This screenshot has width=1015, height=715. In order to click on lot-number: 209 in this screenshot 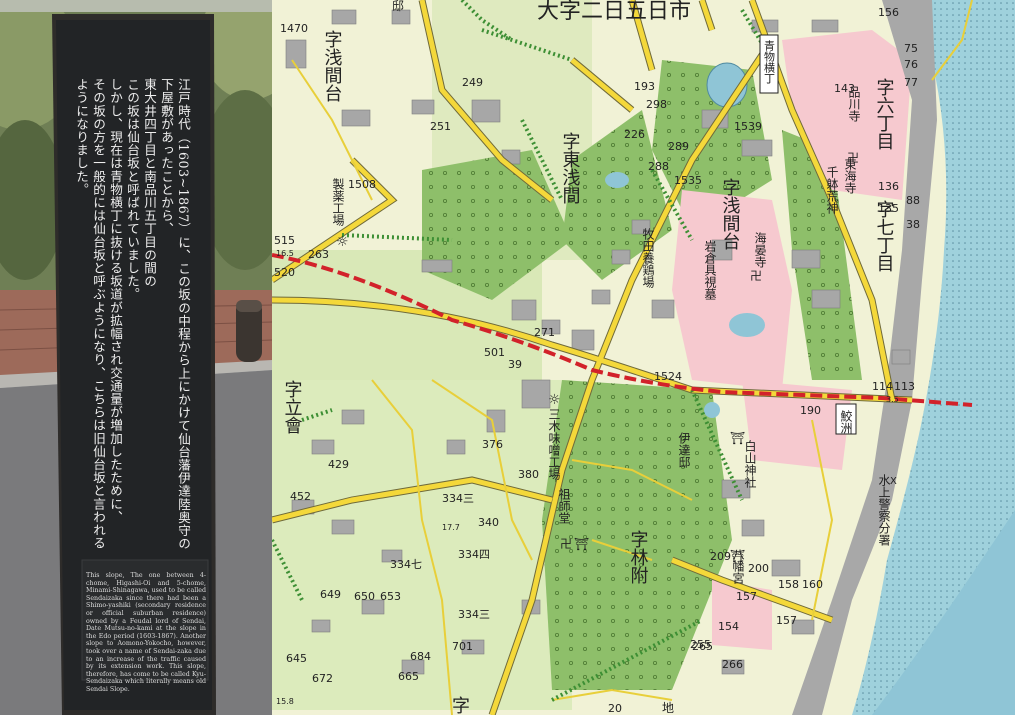, I will do `click(720, 556)`.